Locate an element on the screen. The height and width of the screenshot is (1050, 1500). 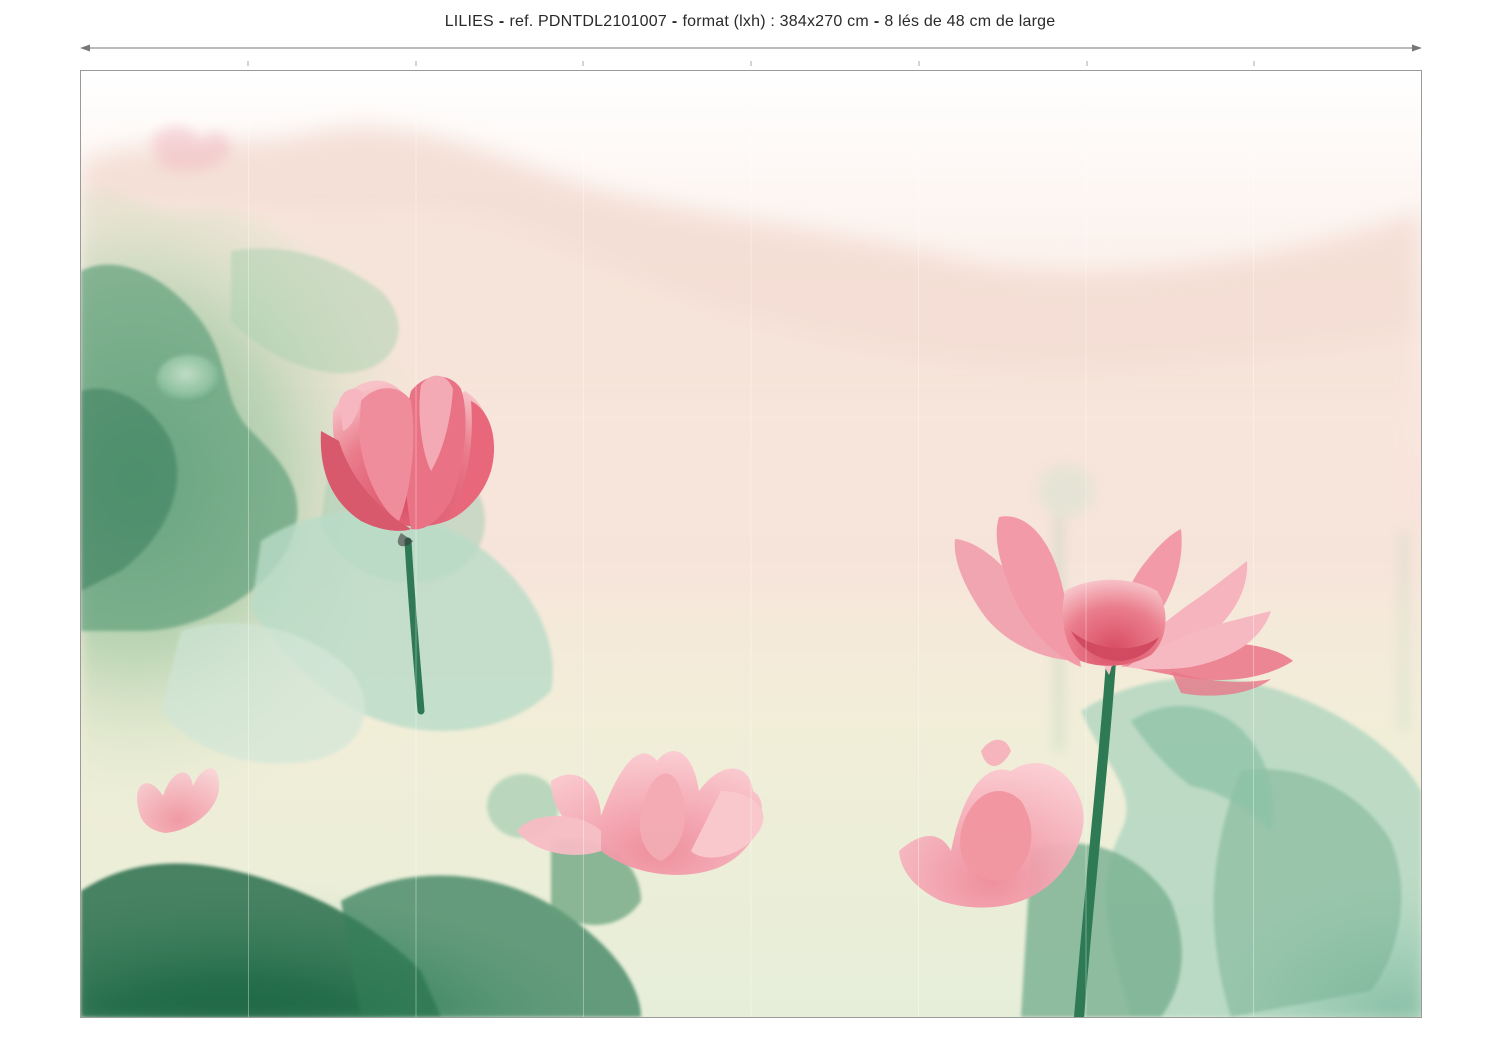
product-strips: 8 lés de 48 cm de large is located at coordinates (970, 21).